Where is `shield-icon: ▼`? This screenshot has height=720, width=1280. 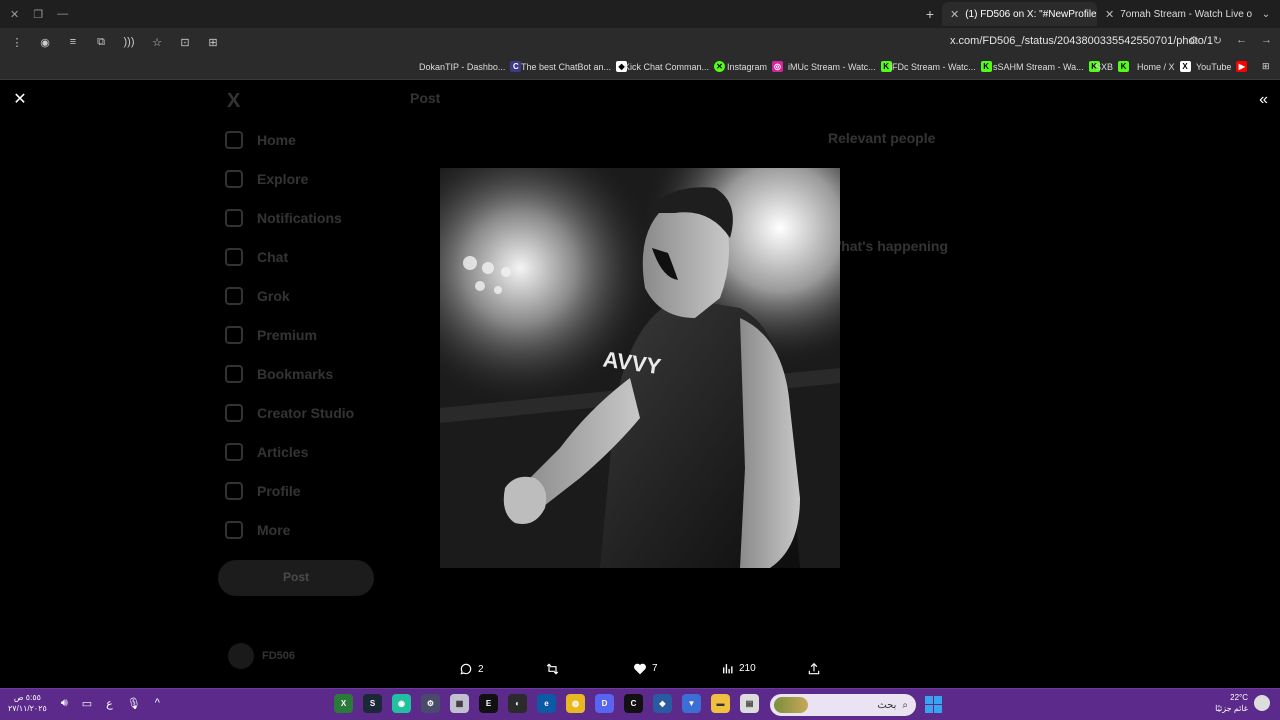 shield-icon: ▼ is located at coordinates (691, 703).